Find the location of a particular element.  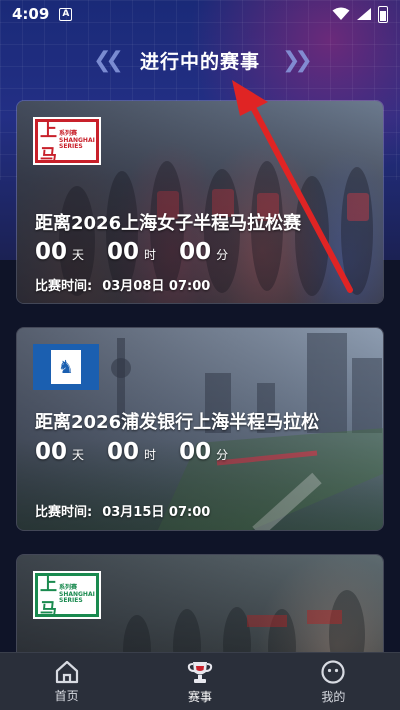

runner-logo-icon: ♞ is located at coordinates (66, 367).